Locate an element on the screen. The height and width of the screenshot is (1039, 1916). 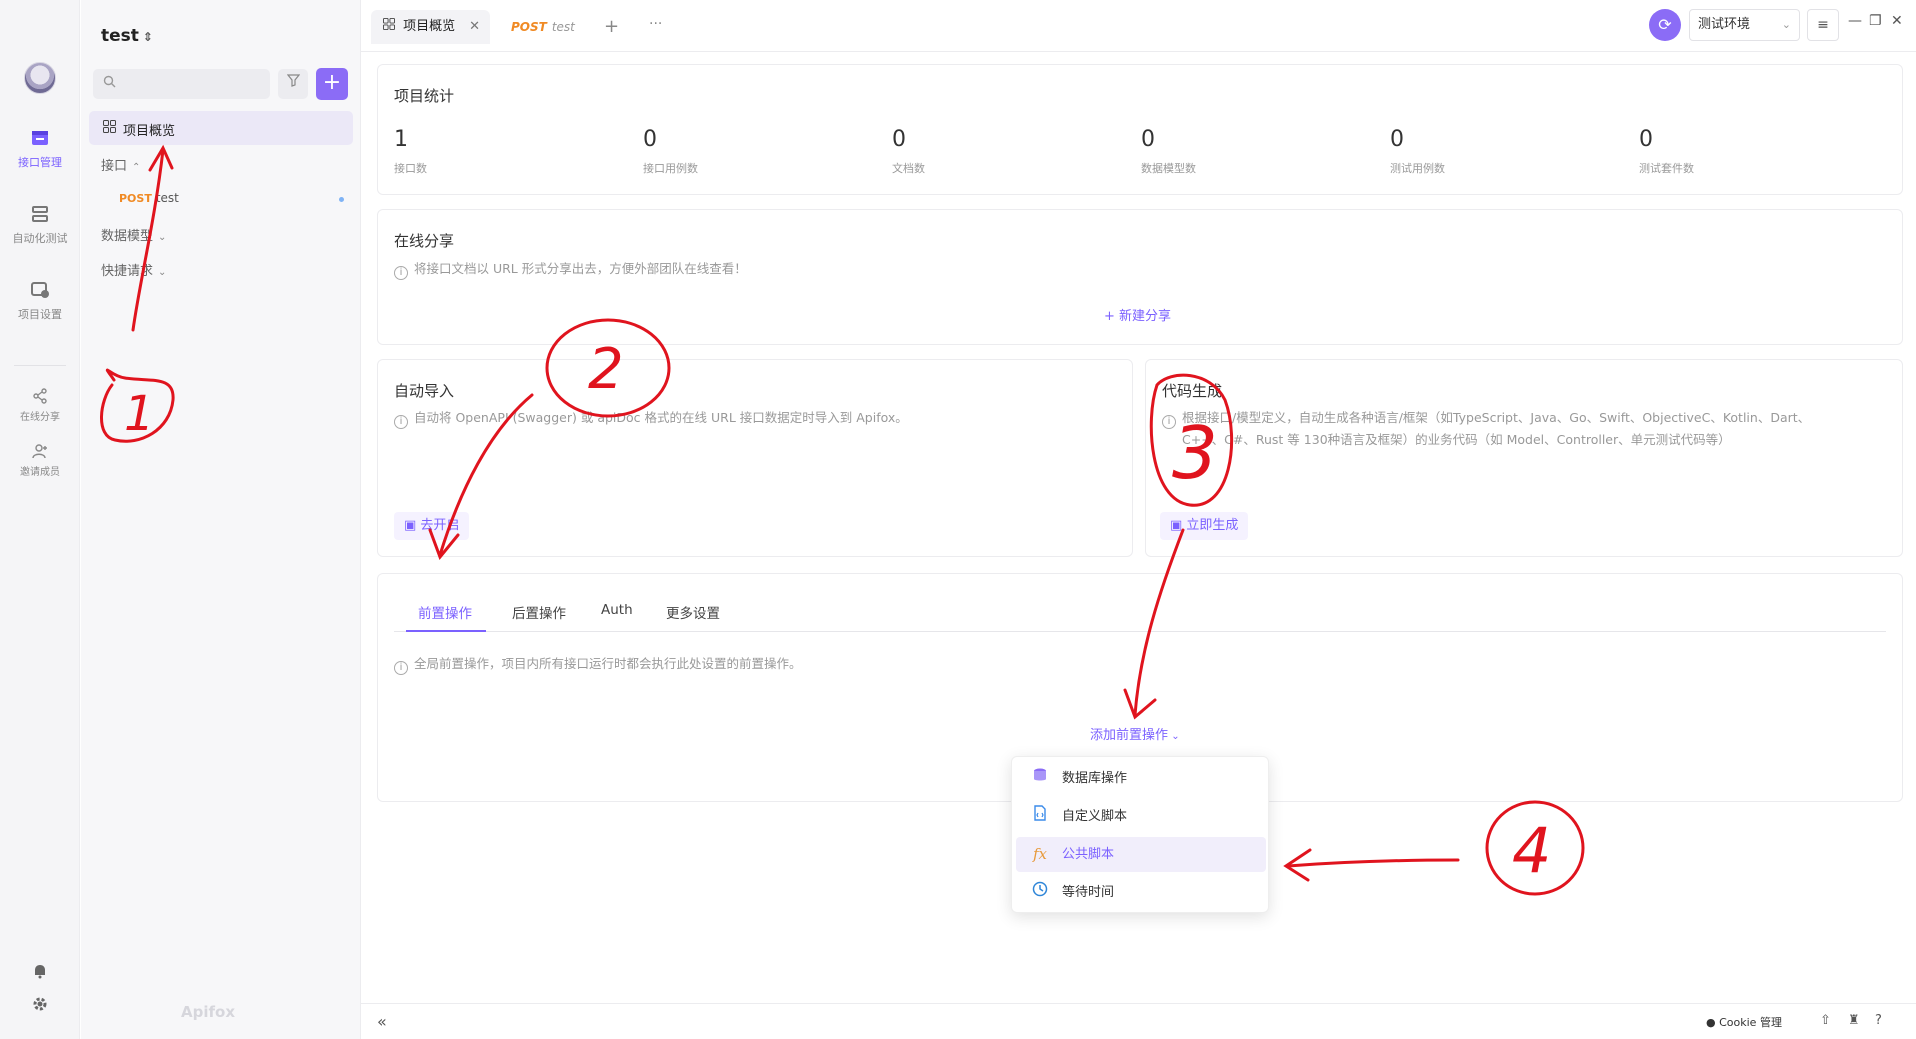
rail-item-automation-test: 自动化测试 is located at coordinates (40, 225).